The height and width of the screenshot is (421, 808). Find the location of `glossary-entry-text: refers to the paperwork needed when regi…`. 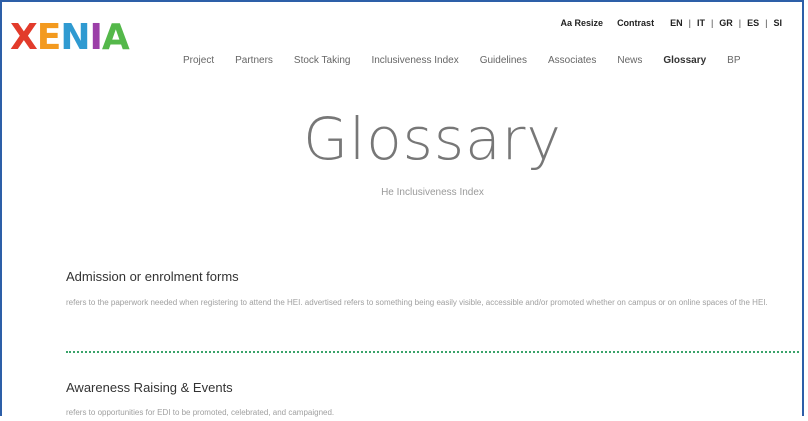

glossary-entry-text: refers to the paperwork needed when regi… is located at coordinates (417, 302).